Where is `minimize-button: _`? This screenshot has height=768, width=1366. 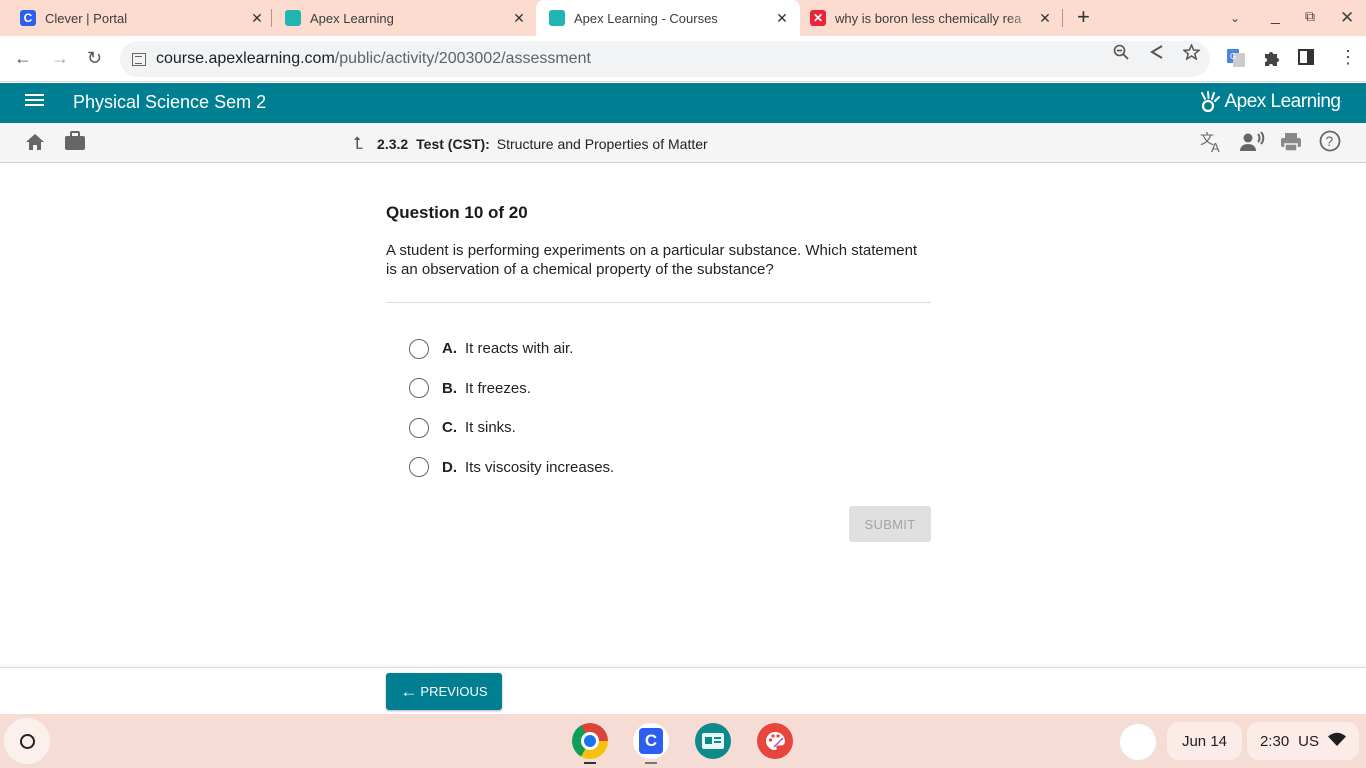 minimize-button: _ is located at coordinates (1275, 17).